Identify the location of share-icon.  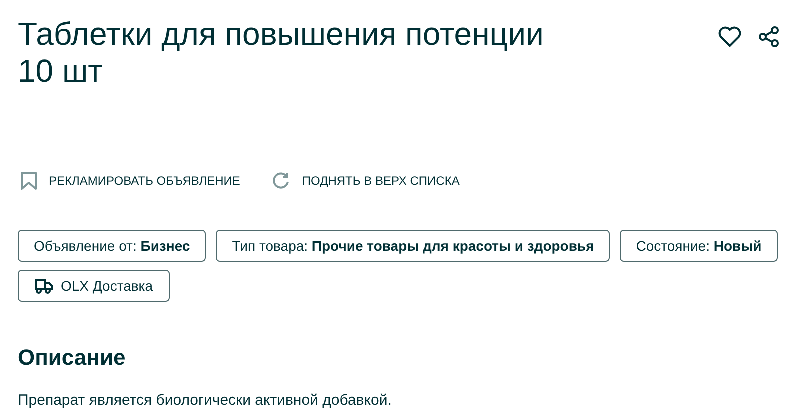
(769, 37).